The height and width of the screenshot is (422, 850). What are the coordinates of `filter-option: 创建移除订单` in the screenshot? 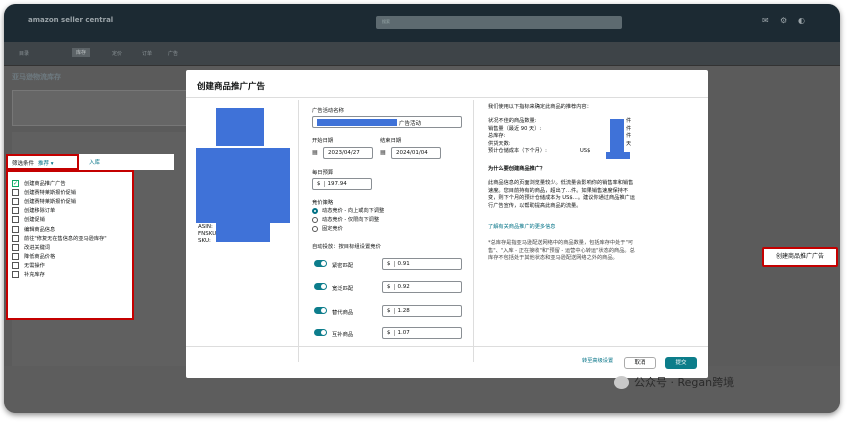 It's located at (70, 210).